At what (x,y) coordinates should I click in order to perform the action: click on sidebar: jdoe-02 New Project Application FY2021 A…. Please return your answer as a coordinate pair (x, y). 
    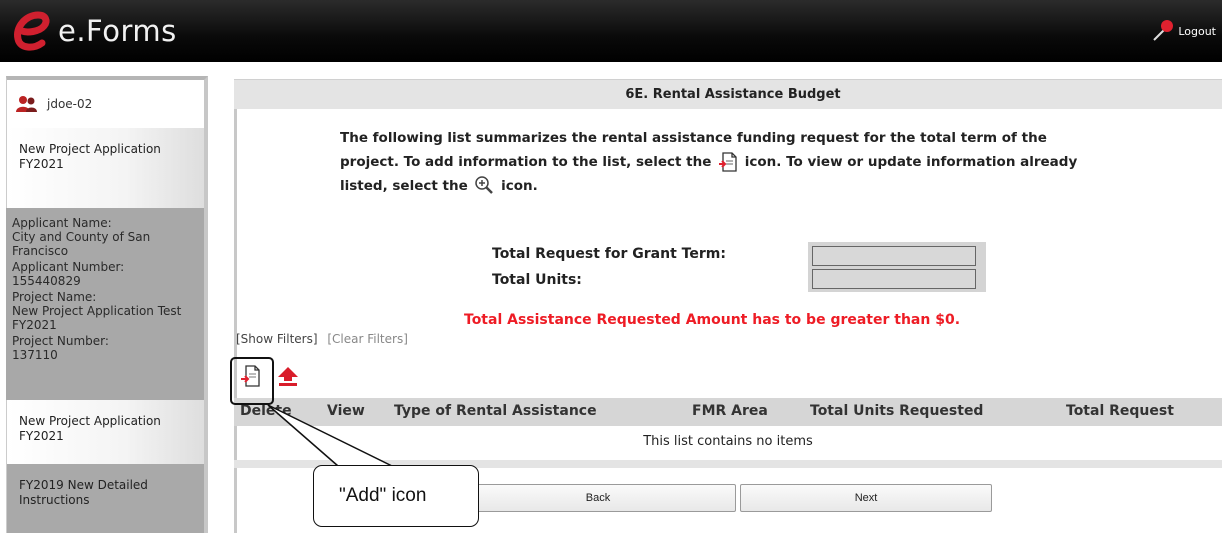
    Looking at the image, I should click on (104, 304).